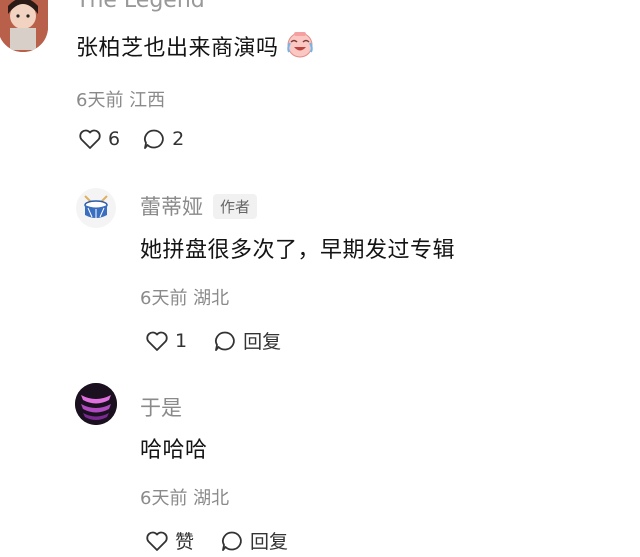 The height and width of the screenshot is (557, 640). I want to click on comment-body: 张柏芝也出来商演吗, so click(195, 46).